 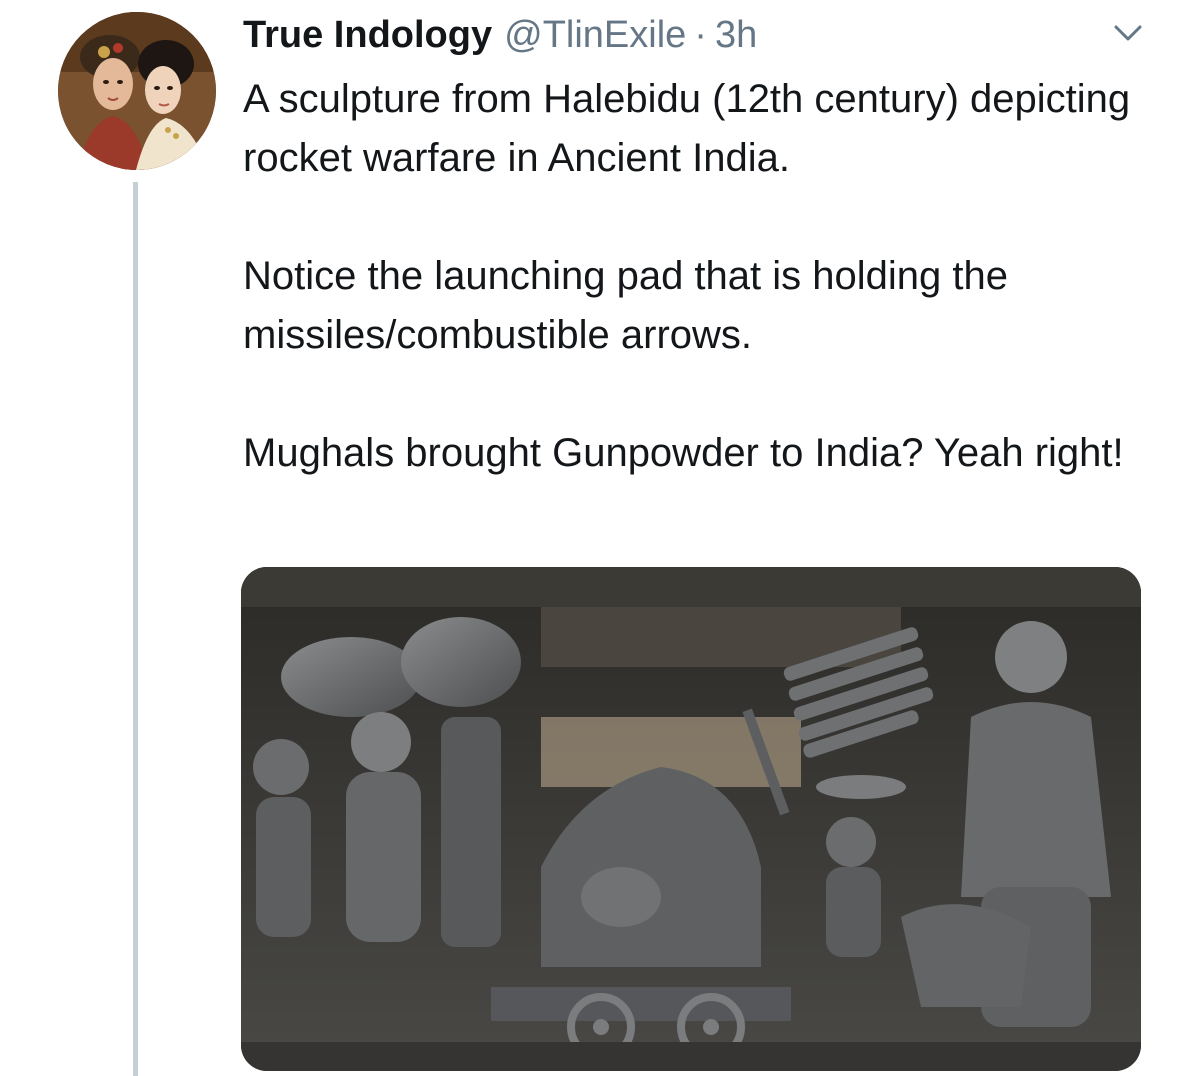 I want to click on timestamp: 3h, so click(x=736, y=35).